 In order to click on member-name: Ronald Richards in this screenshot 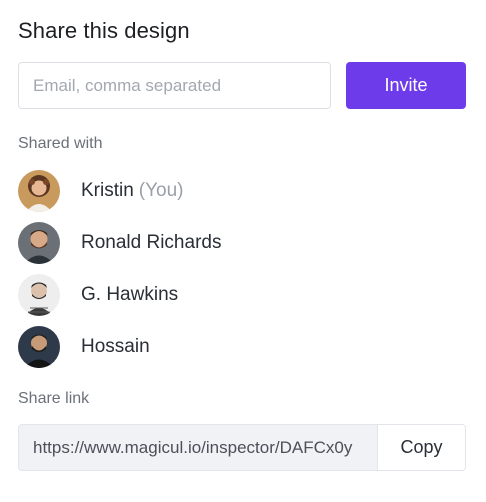, I will do `click(151, 242)`.